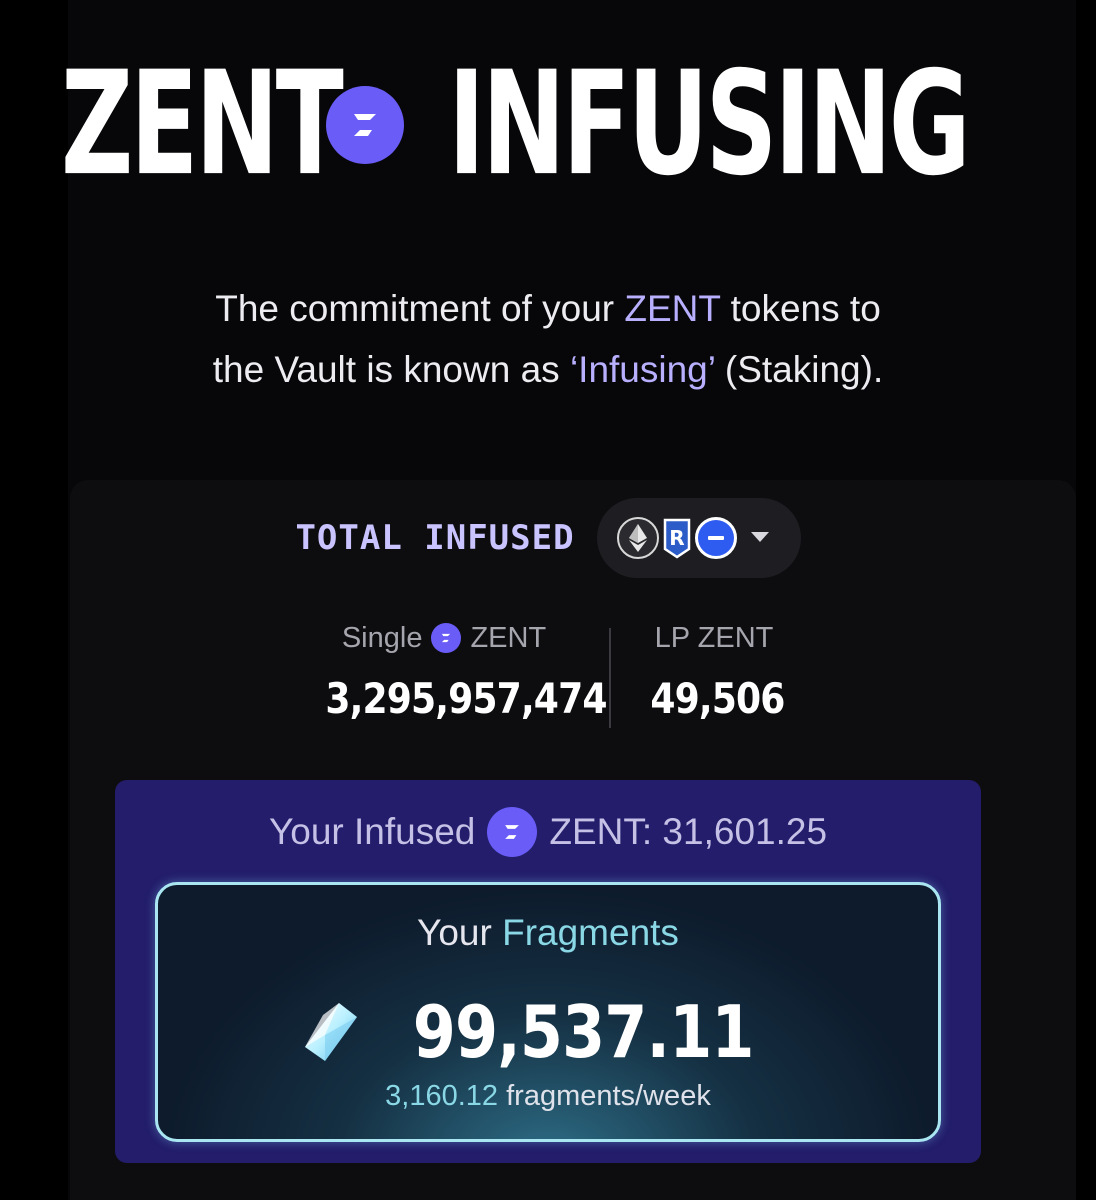 This screenshot has height=1200, width=1096. I want to click on hero-word-zent: ZENT, so click(202, 124).